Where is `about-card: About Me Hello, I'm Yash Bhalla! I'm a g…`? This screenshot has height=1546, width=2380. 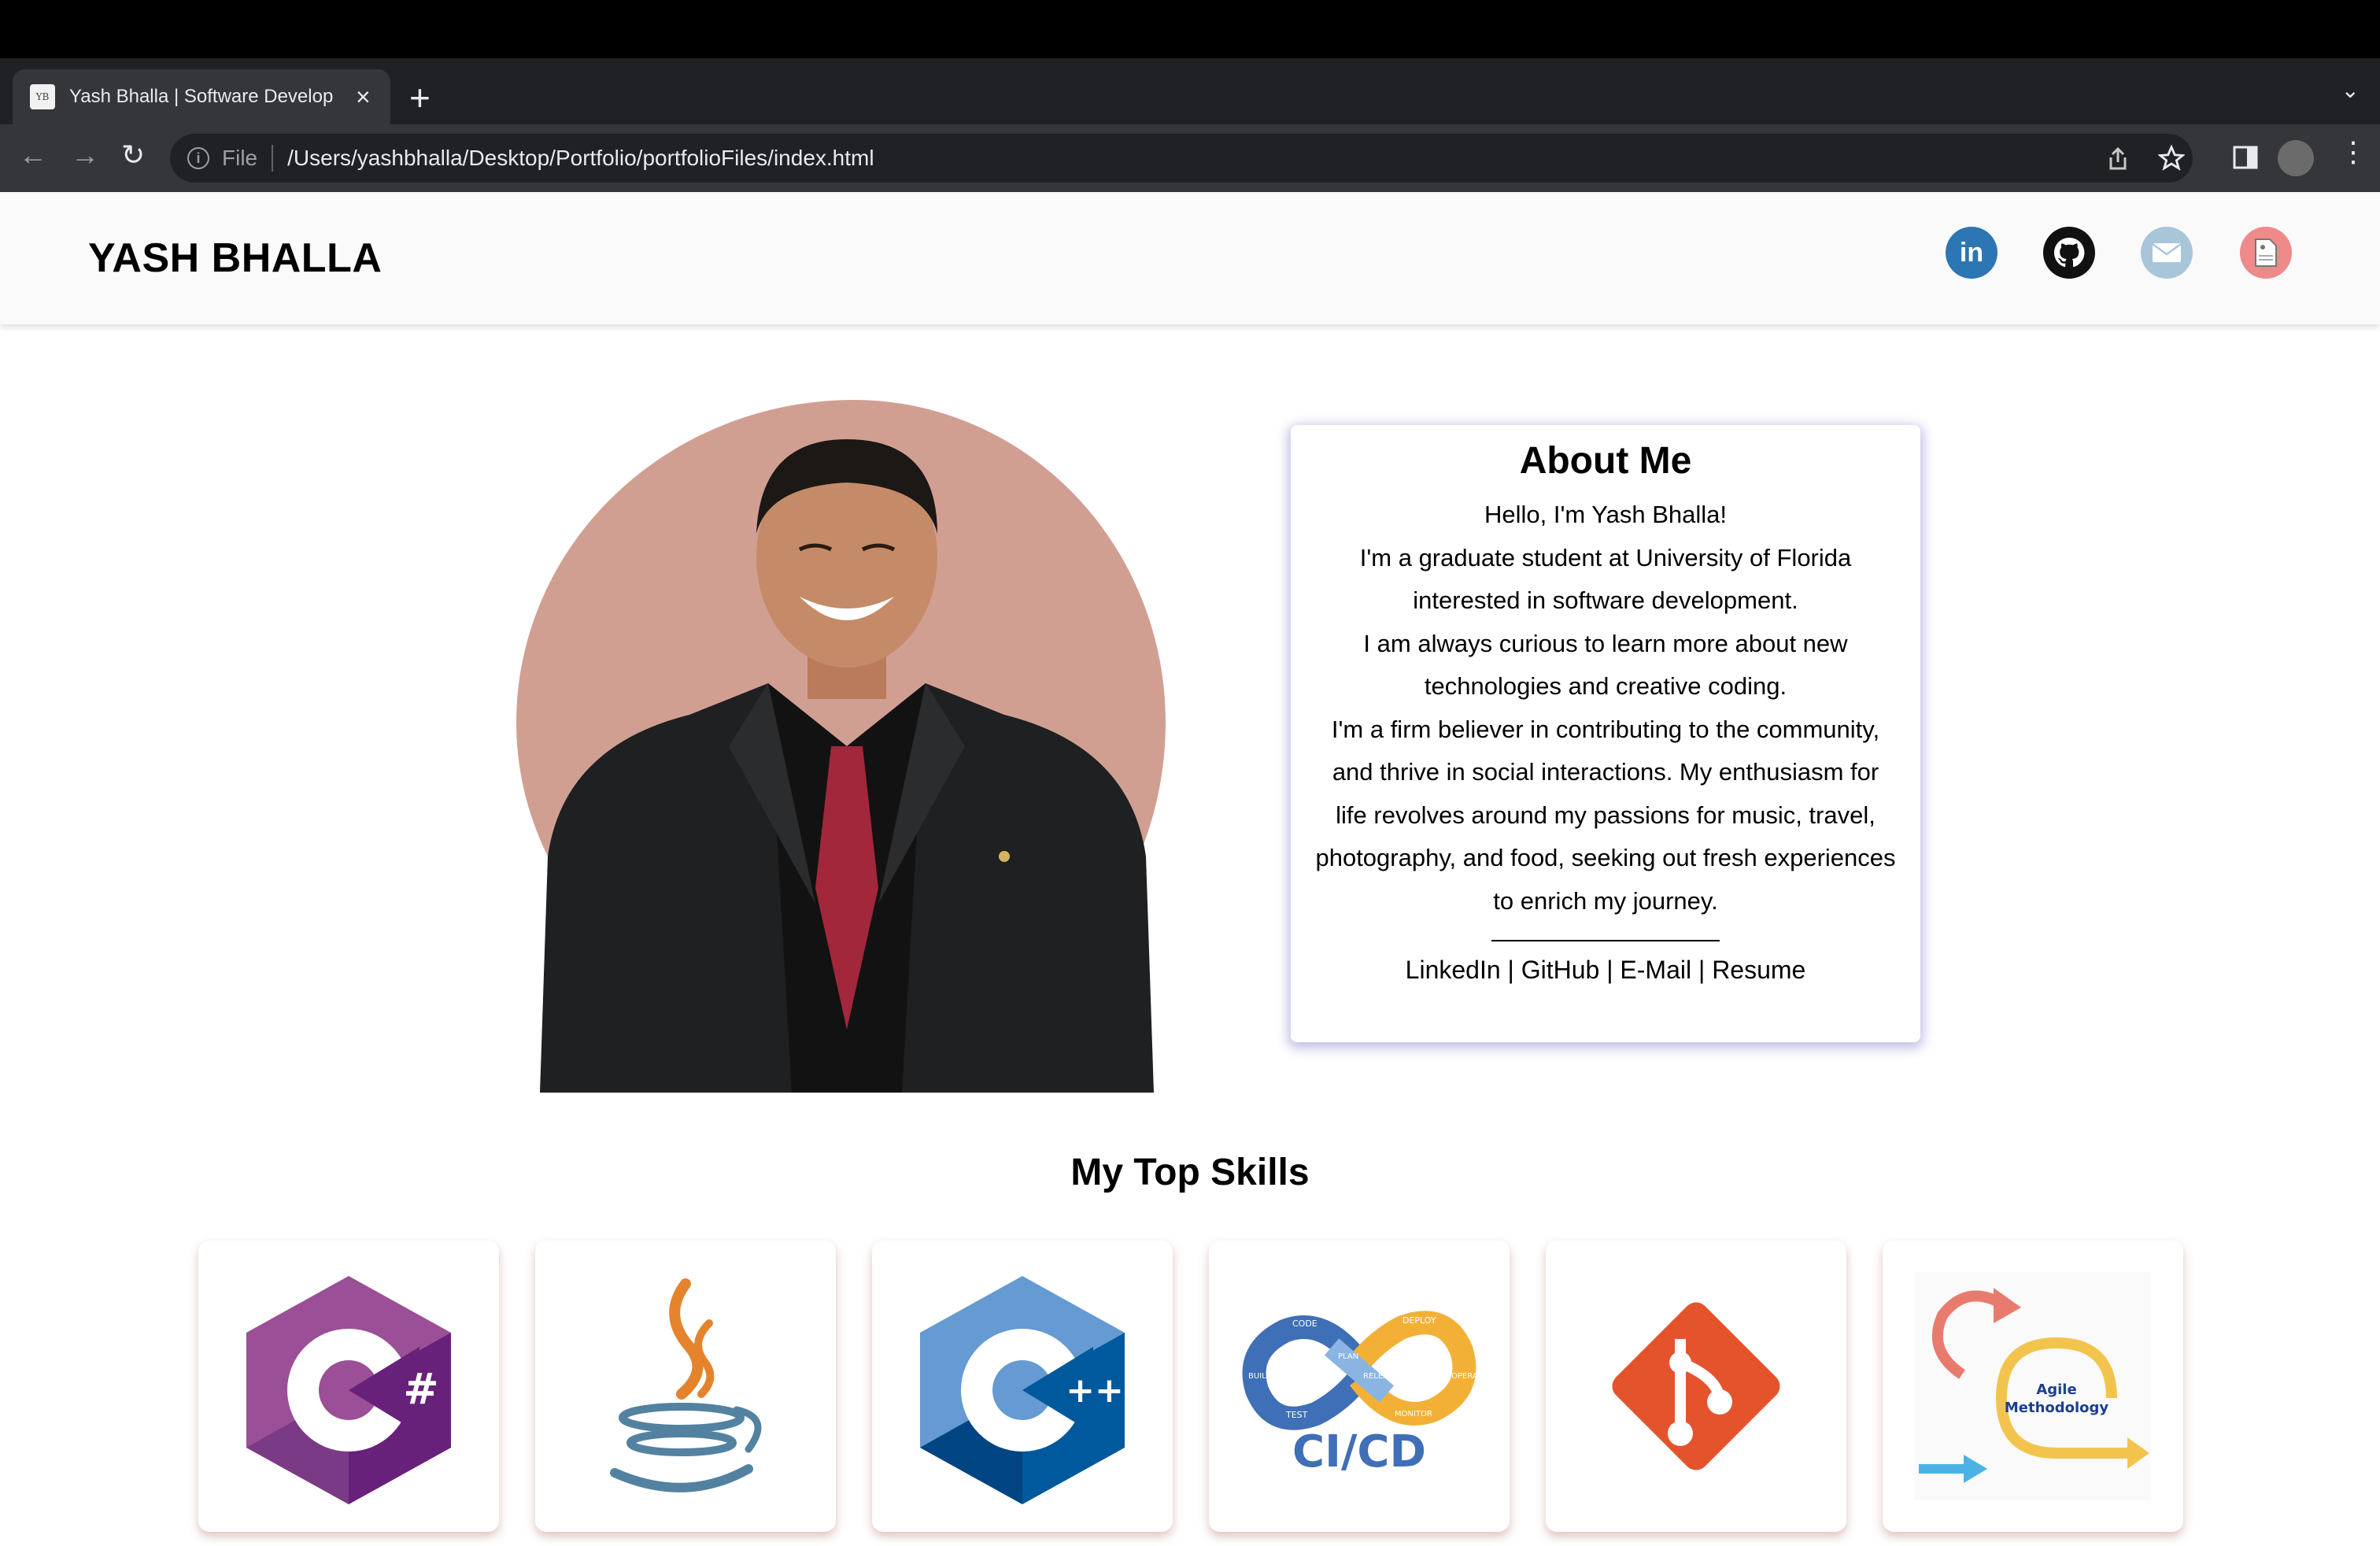 about-card: About Me Hello, I'm Yash Bhalla! I'm a g… is located at coordinates (1605, 733).